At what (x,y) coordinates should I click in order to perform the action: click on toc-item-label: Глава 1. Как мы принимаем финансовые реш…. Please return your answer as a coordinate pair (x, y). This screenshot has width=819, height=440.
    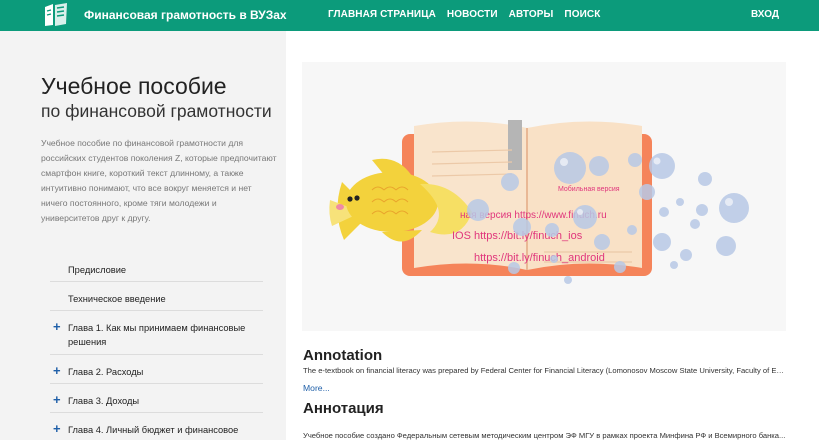
    Looking at the image, I should click on (157, 335).